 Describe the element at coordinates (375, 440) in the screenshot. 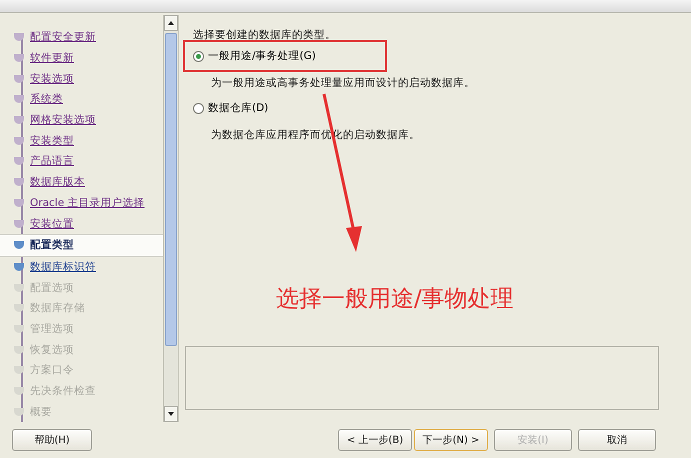

I see `back-button: < 上一步(B)` at that location.